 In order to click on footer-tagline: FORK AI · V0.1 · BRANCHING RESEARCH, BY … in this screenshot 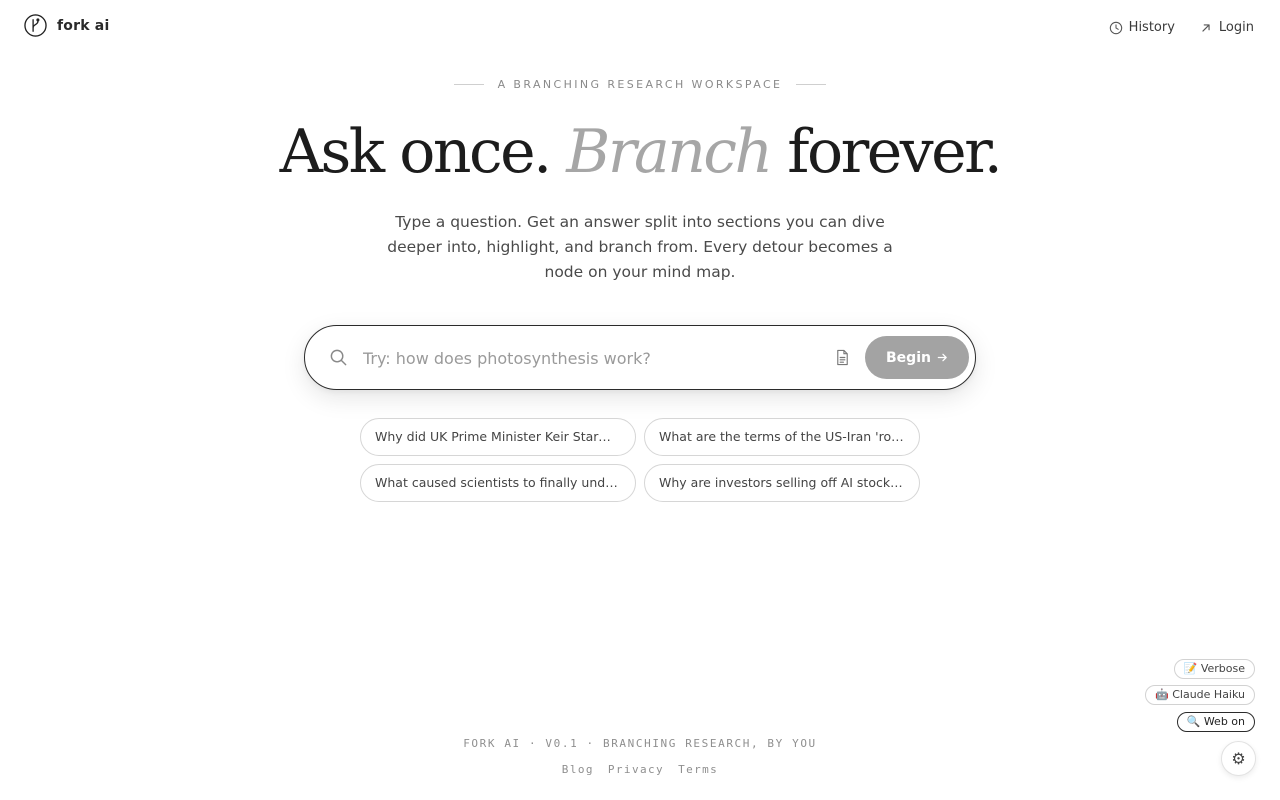, I will do `click(640, 743)`.